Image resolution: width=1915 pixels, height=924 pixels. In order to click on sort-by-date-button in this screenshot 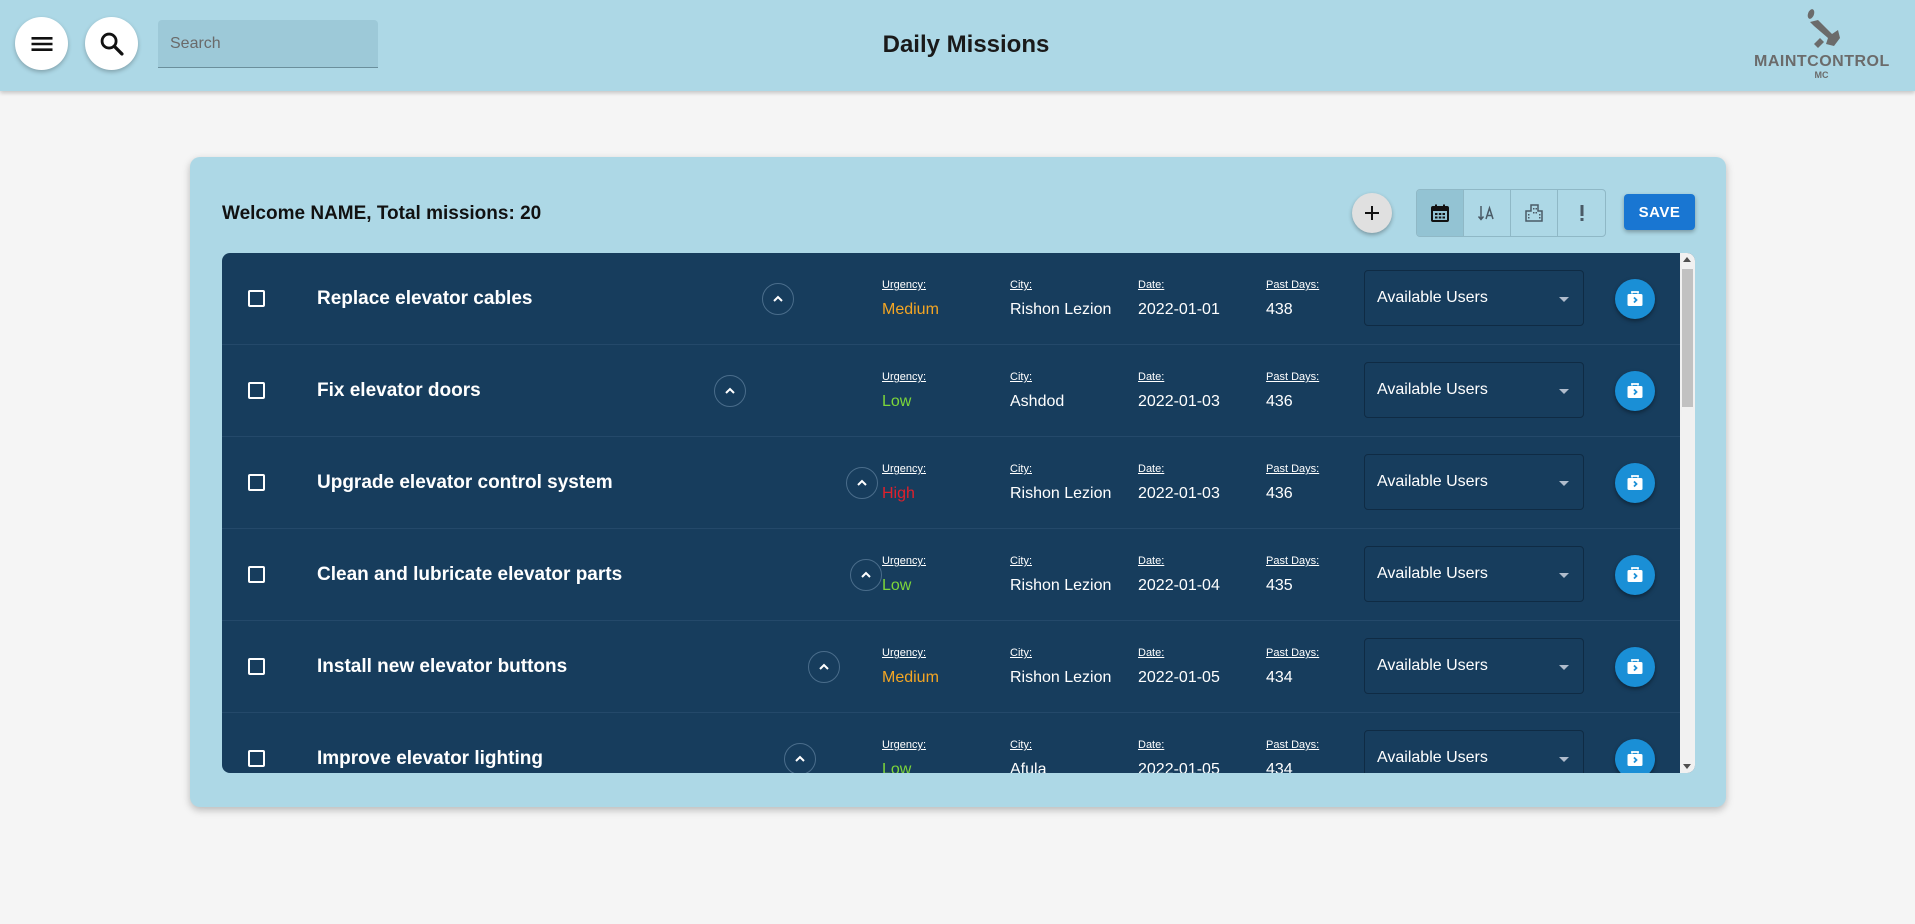, I will do `click(1440, 213)`.